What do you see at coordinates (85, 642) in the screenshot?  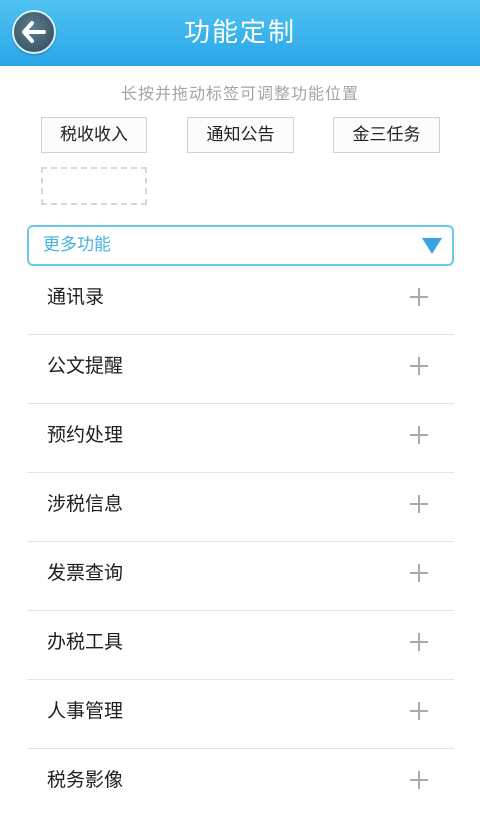 I see `list-item-label: 办税工具` at bounding box center [85, 642].